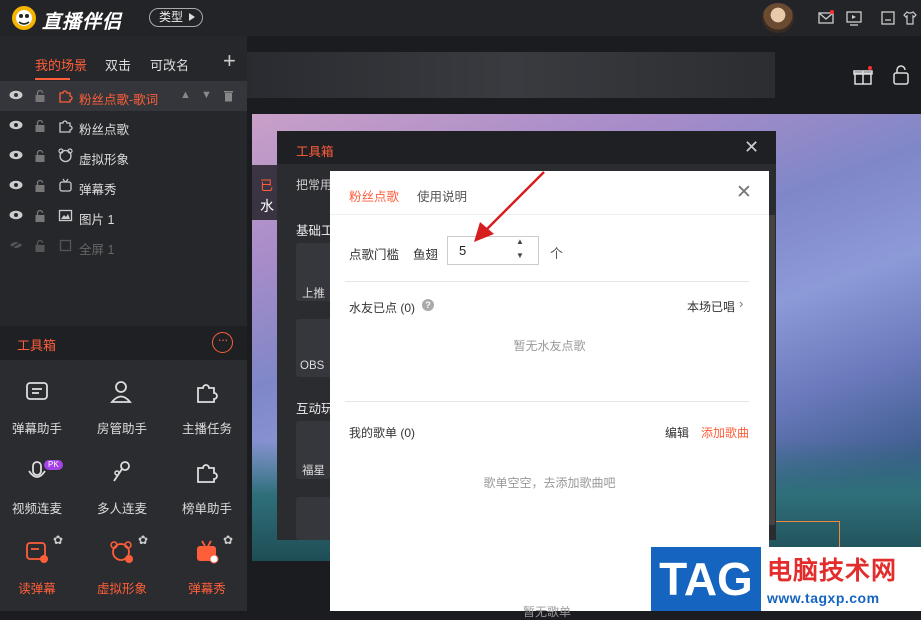 This screenshot has height=620, width=921. Describe the element at coordinates (374, 195) in the screenshot. I see `tab-fan-song: 粉丝点歌` at that location.